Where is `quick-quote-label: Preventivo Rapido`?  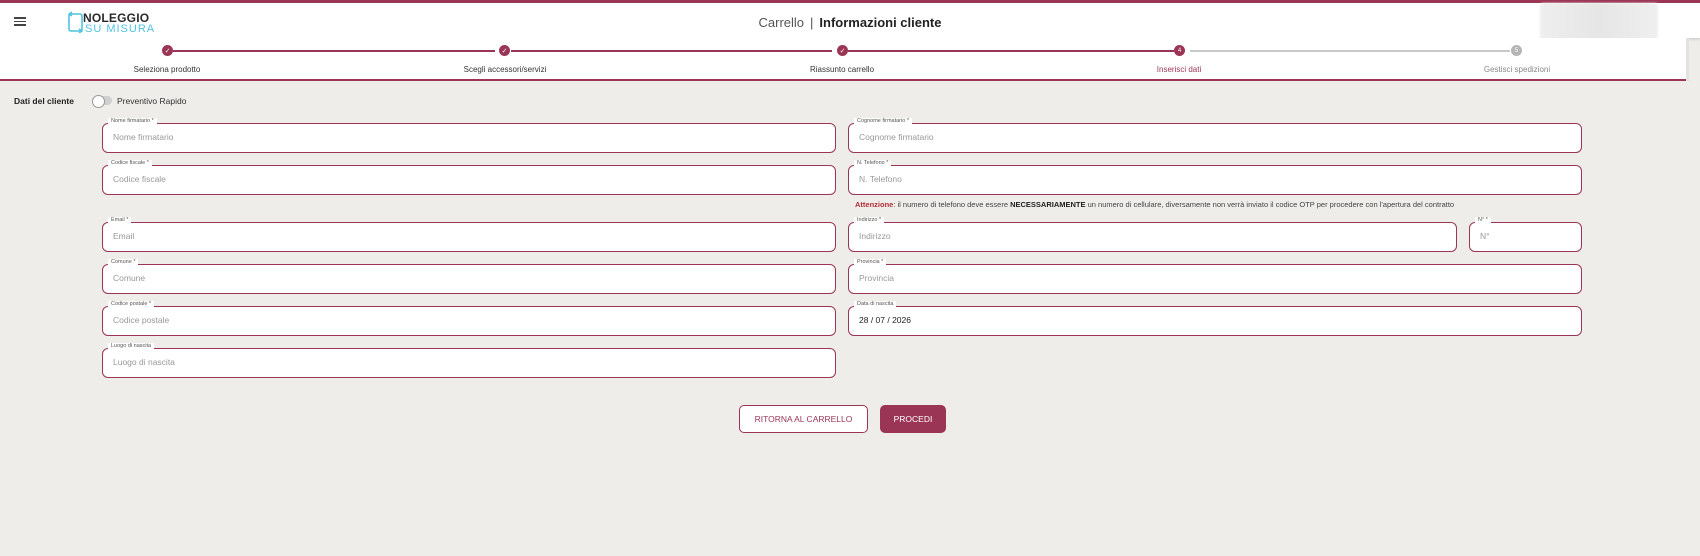 quick-quote-label: Preventivo Rapido is located at coordinates (152, 101).